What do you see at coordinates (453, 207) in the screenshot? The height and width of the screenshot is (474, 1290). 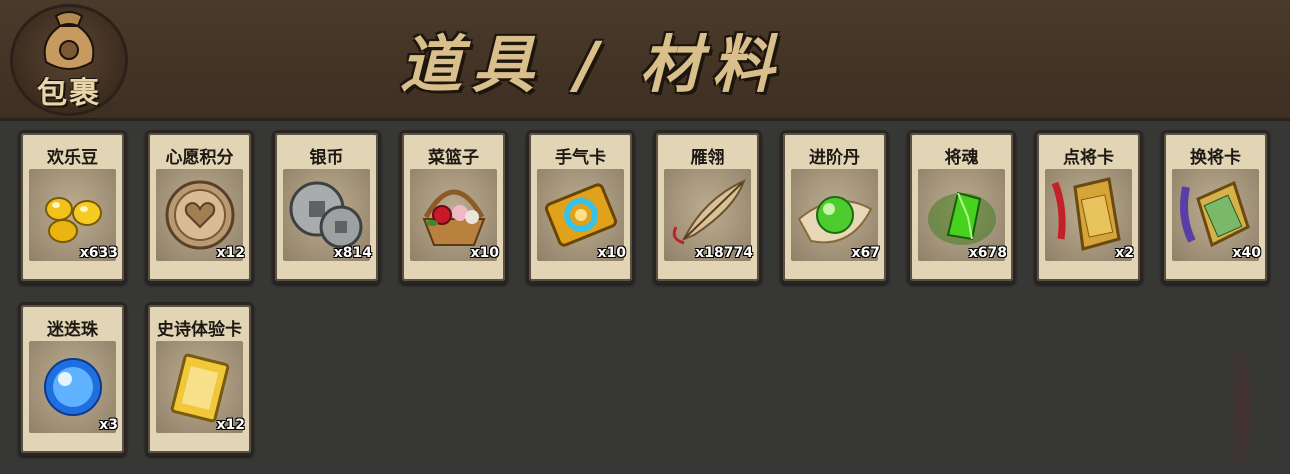 I see `item-slot-cailanzi: 菜篮子 x10` at bounding box center [453, 207].